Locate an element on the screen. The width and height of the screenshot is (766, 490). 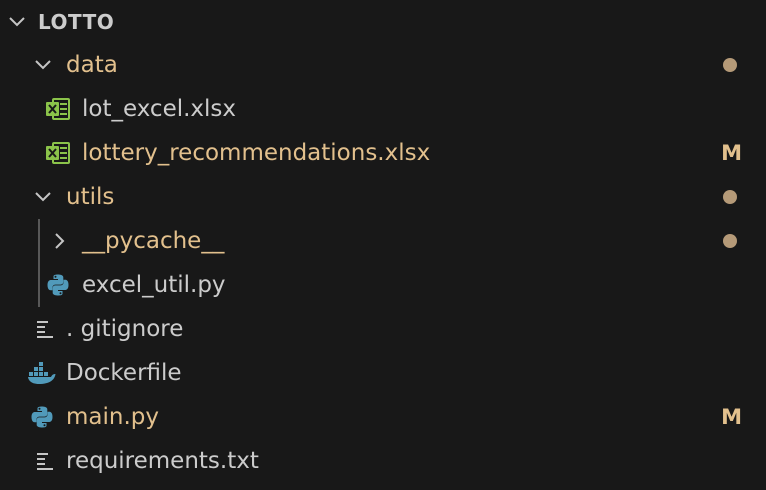
tree-item-label: lottery_recommendations.xlsx is located at coordinates (256, 153).